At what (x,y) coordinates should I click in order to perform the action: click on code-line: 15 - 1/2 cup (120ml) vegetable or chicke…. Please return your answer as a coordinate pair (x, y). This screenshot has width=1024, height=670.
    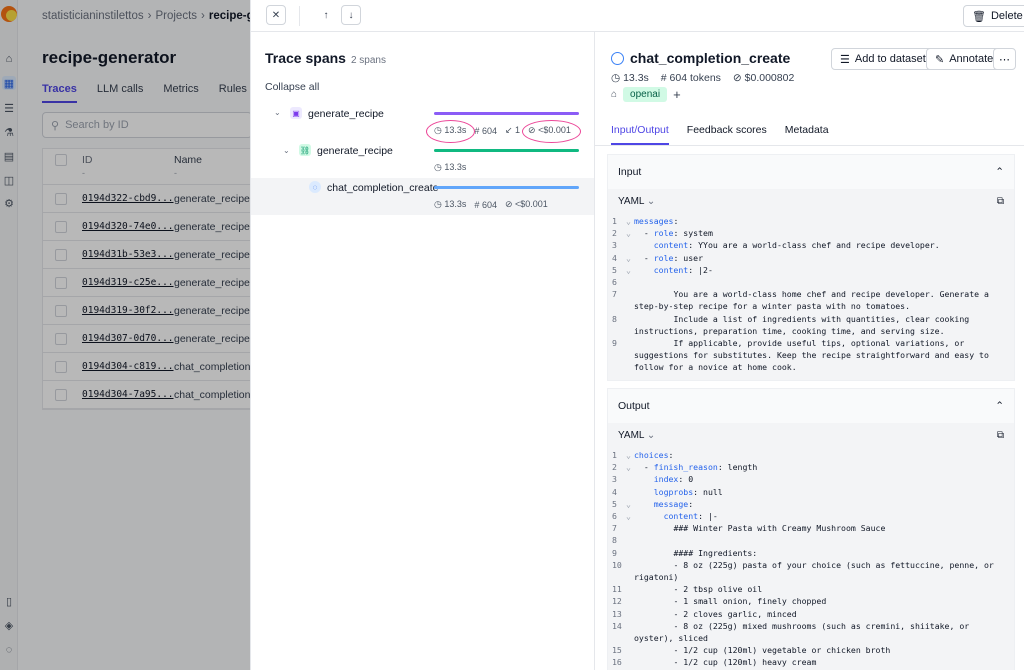
    Looking at the image, I should click on (810, 650).